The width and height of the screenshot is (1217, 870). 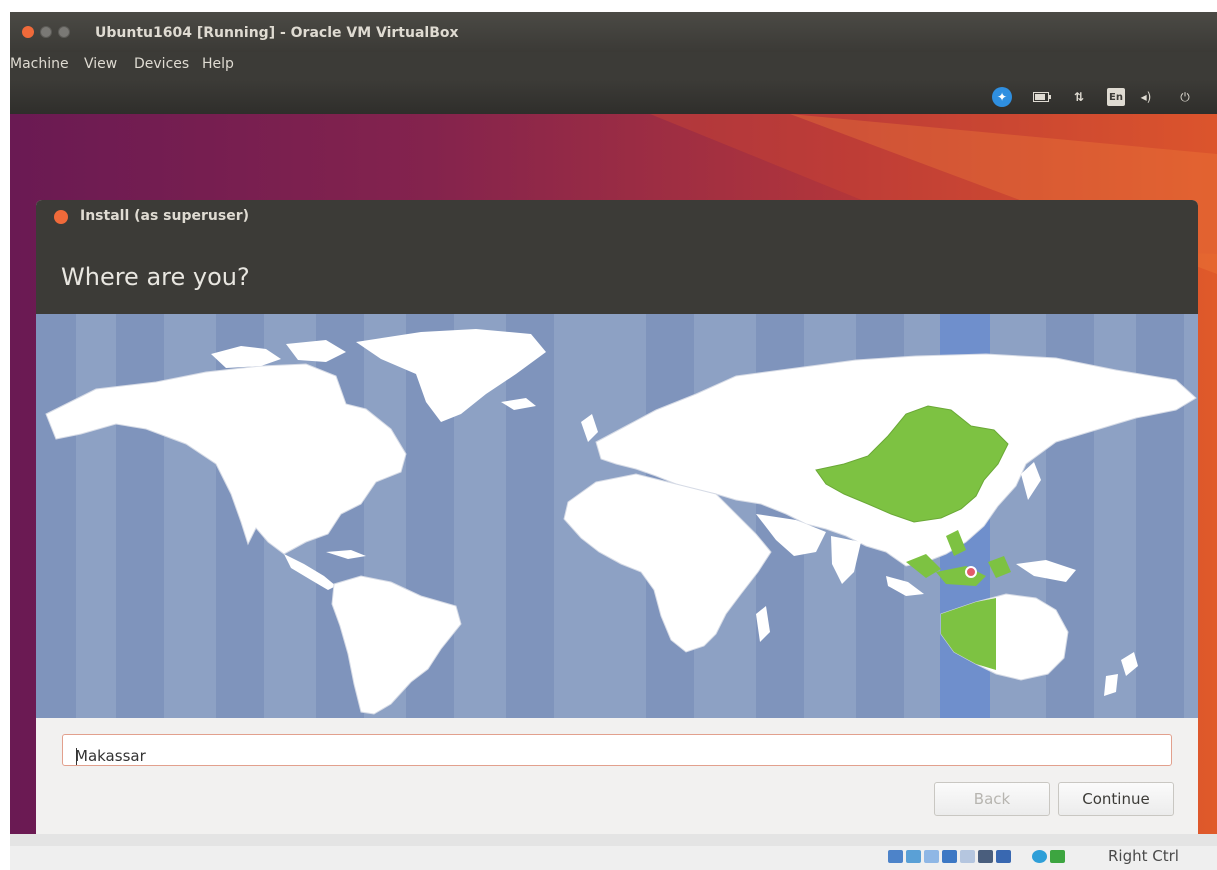 What do you see at coordinates (931, 856) in the screenshot?
I see `audio-icon` at bounding box center [931, 856].